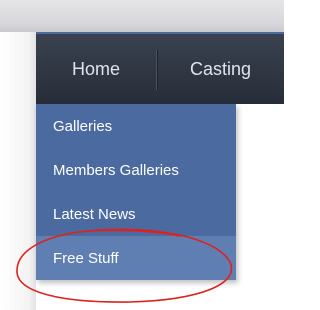  What do you see at coordinates (221, 69) in the screenshot?
I see `nav-item-casting: Casting` at bounding box center [221, 69].